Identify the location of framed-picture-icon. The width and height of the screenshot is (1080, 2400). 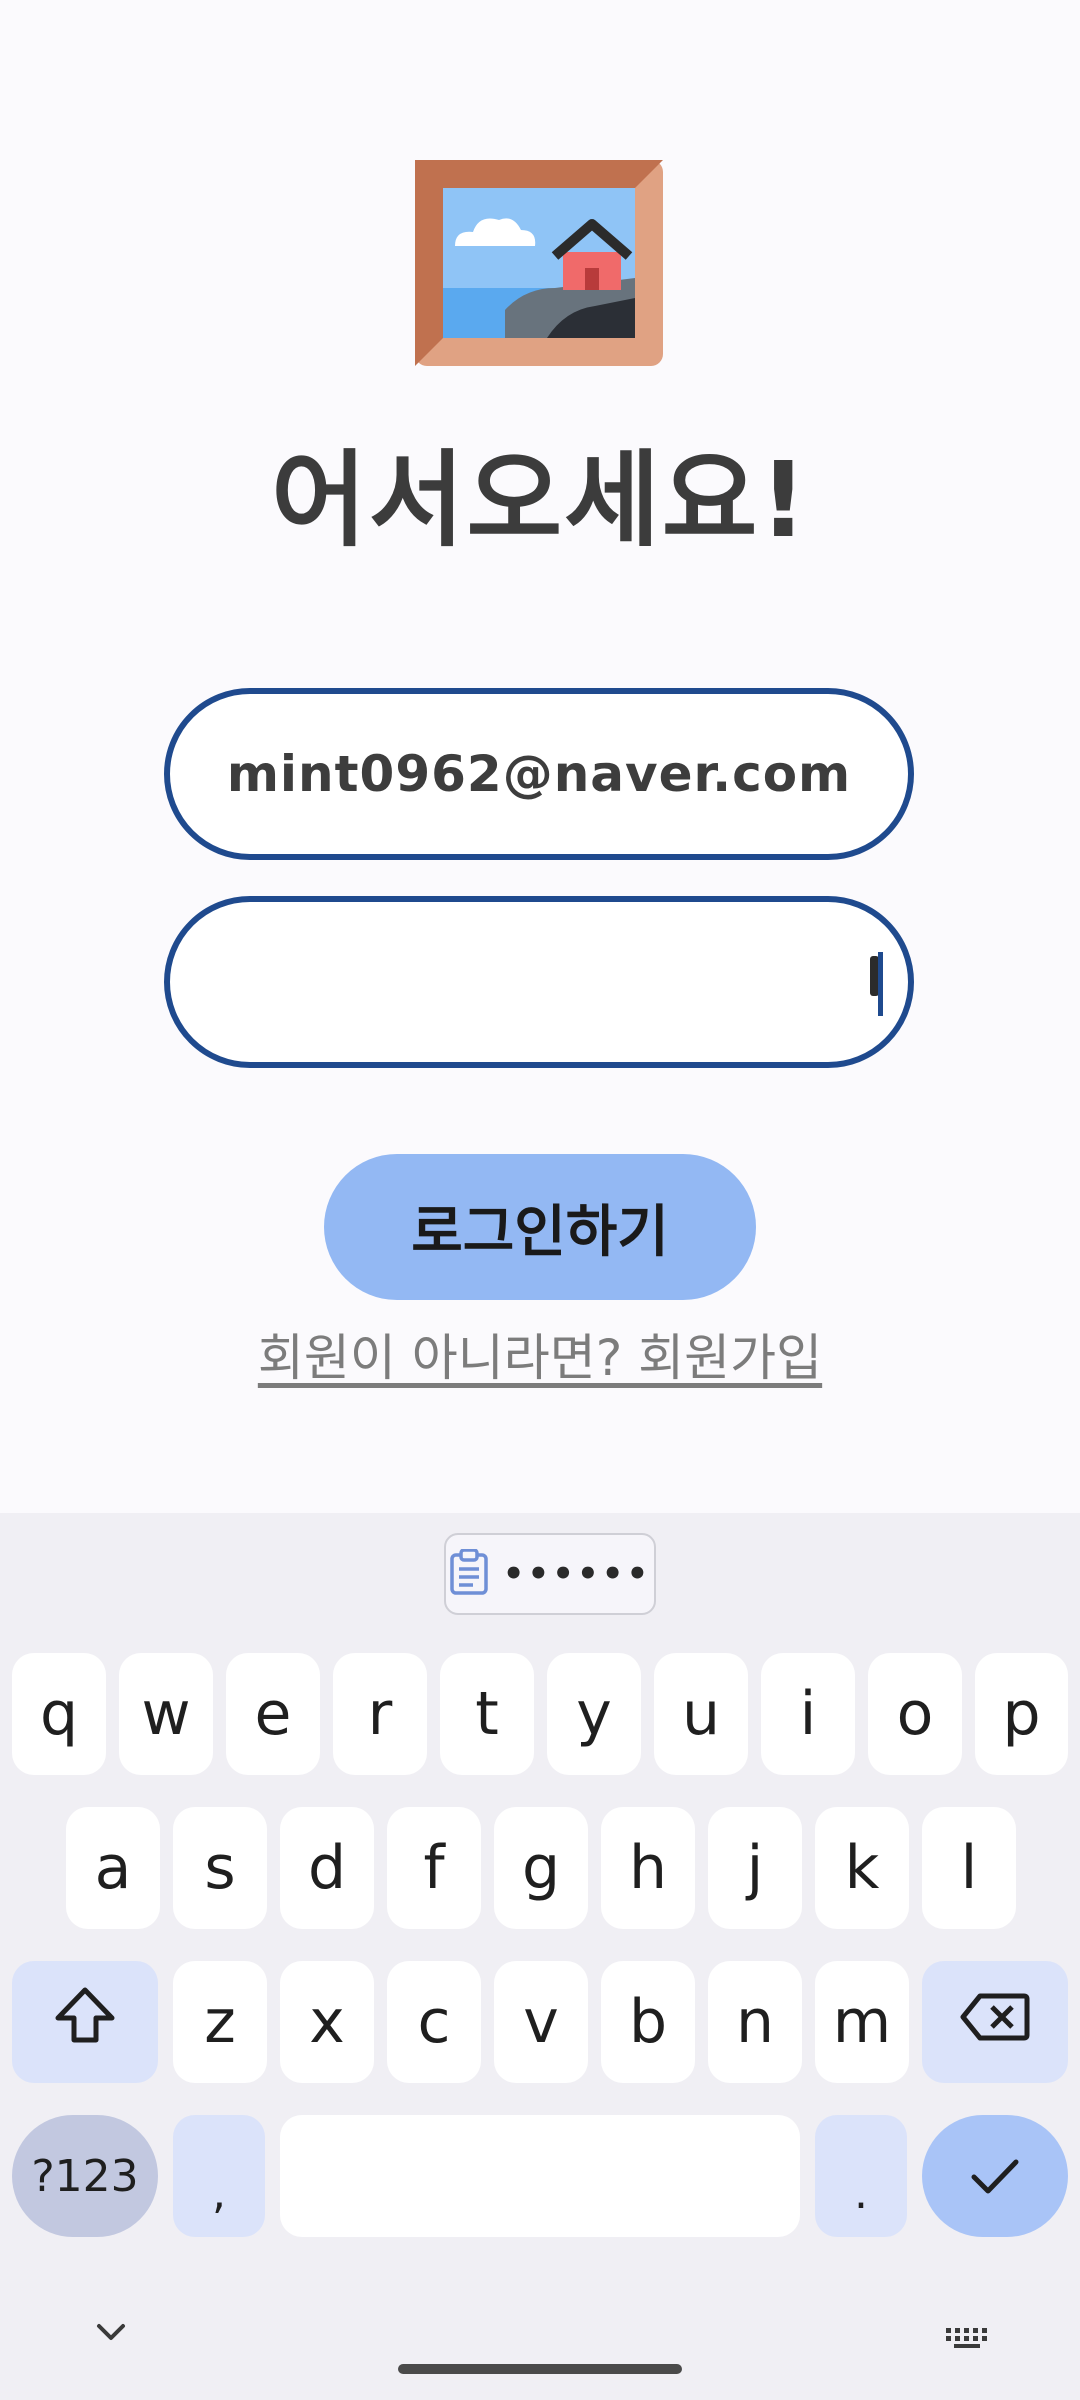
(539, 263).